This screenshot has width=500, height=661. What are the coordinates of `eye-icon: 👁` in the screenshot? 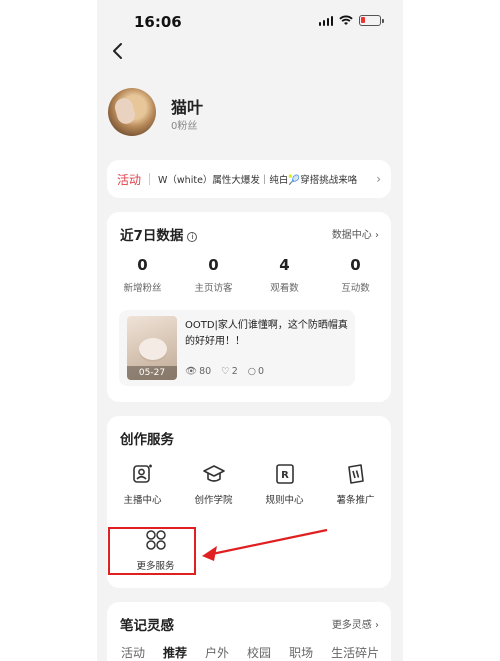 It's located at (191, 371).